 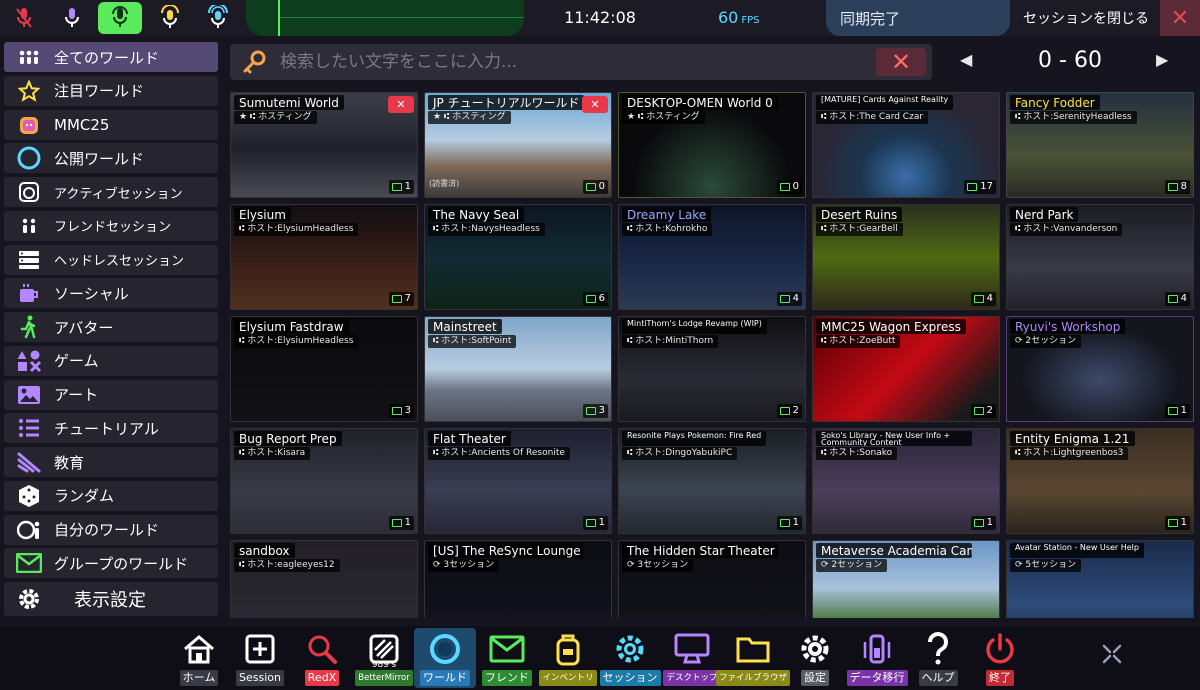 What do you see at coordinates (507, 658) in the screenshot?
I see `dock-button-envelope: フレンド` at bounding box center [507, 658].